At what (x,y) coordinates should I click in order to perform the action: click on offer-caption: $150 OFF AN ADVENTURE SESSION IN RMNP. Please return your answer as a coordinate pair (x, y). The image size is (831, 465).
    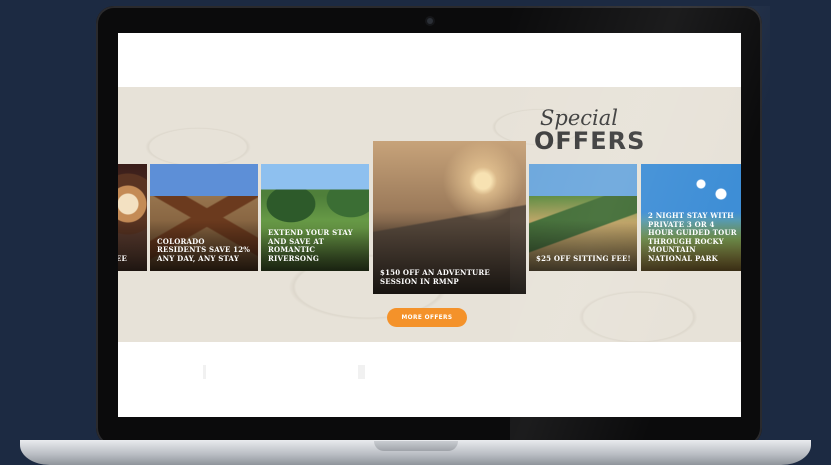
    Looking at the image, I should click on (435, 277).